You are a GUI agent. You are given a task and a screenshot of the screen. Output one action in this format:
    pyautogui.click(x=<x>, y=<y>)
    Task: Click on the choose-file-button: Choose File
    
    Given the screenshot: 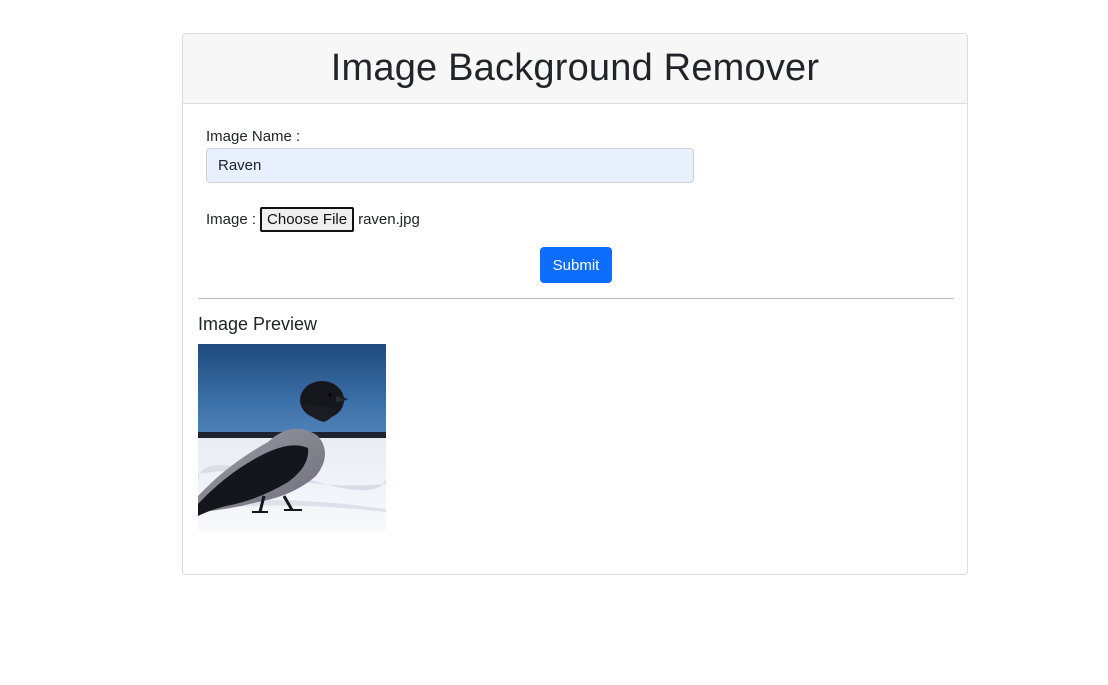 What is the action you would take?
    pyautogui.click(x=307, y=219)
    